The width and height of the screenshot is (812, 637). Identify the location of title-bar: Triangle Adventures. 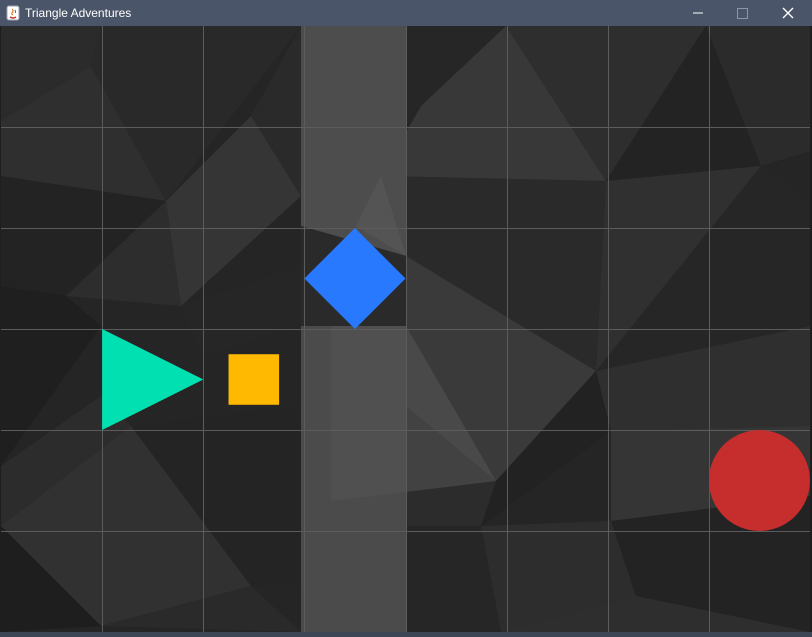
(406, 13).